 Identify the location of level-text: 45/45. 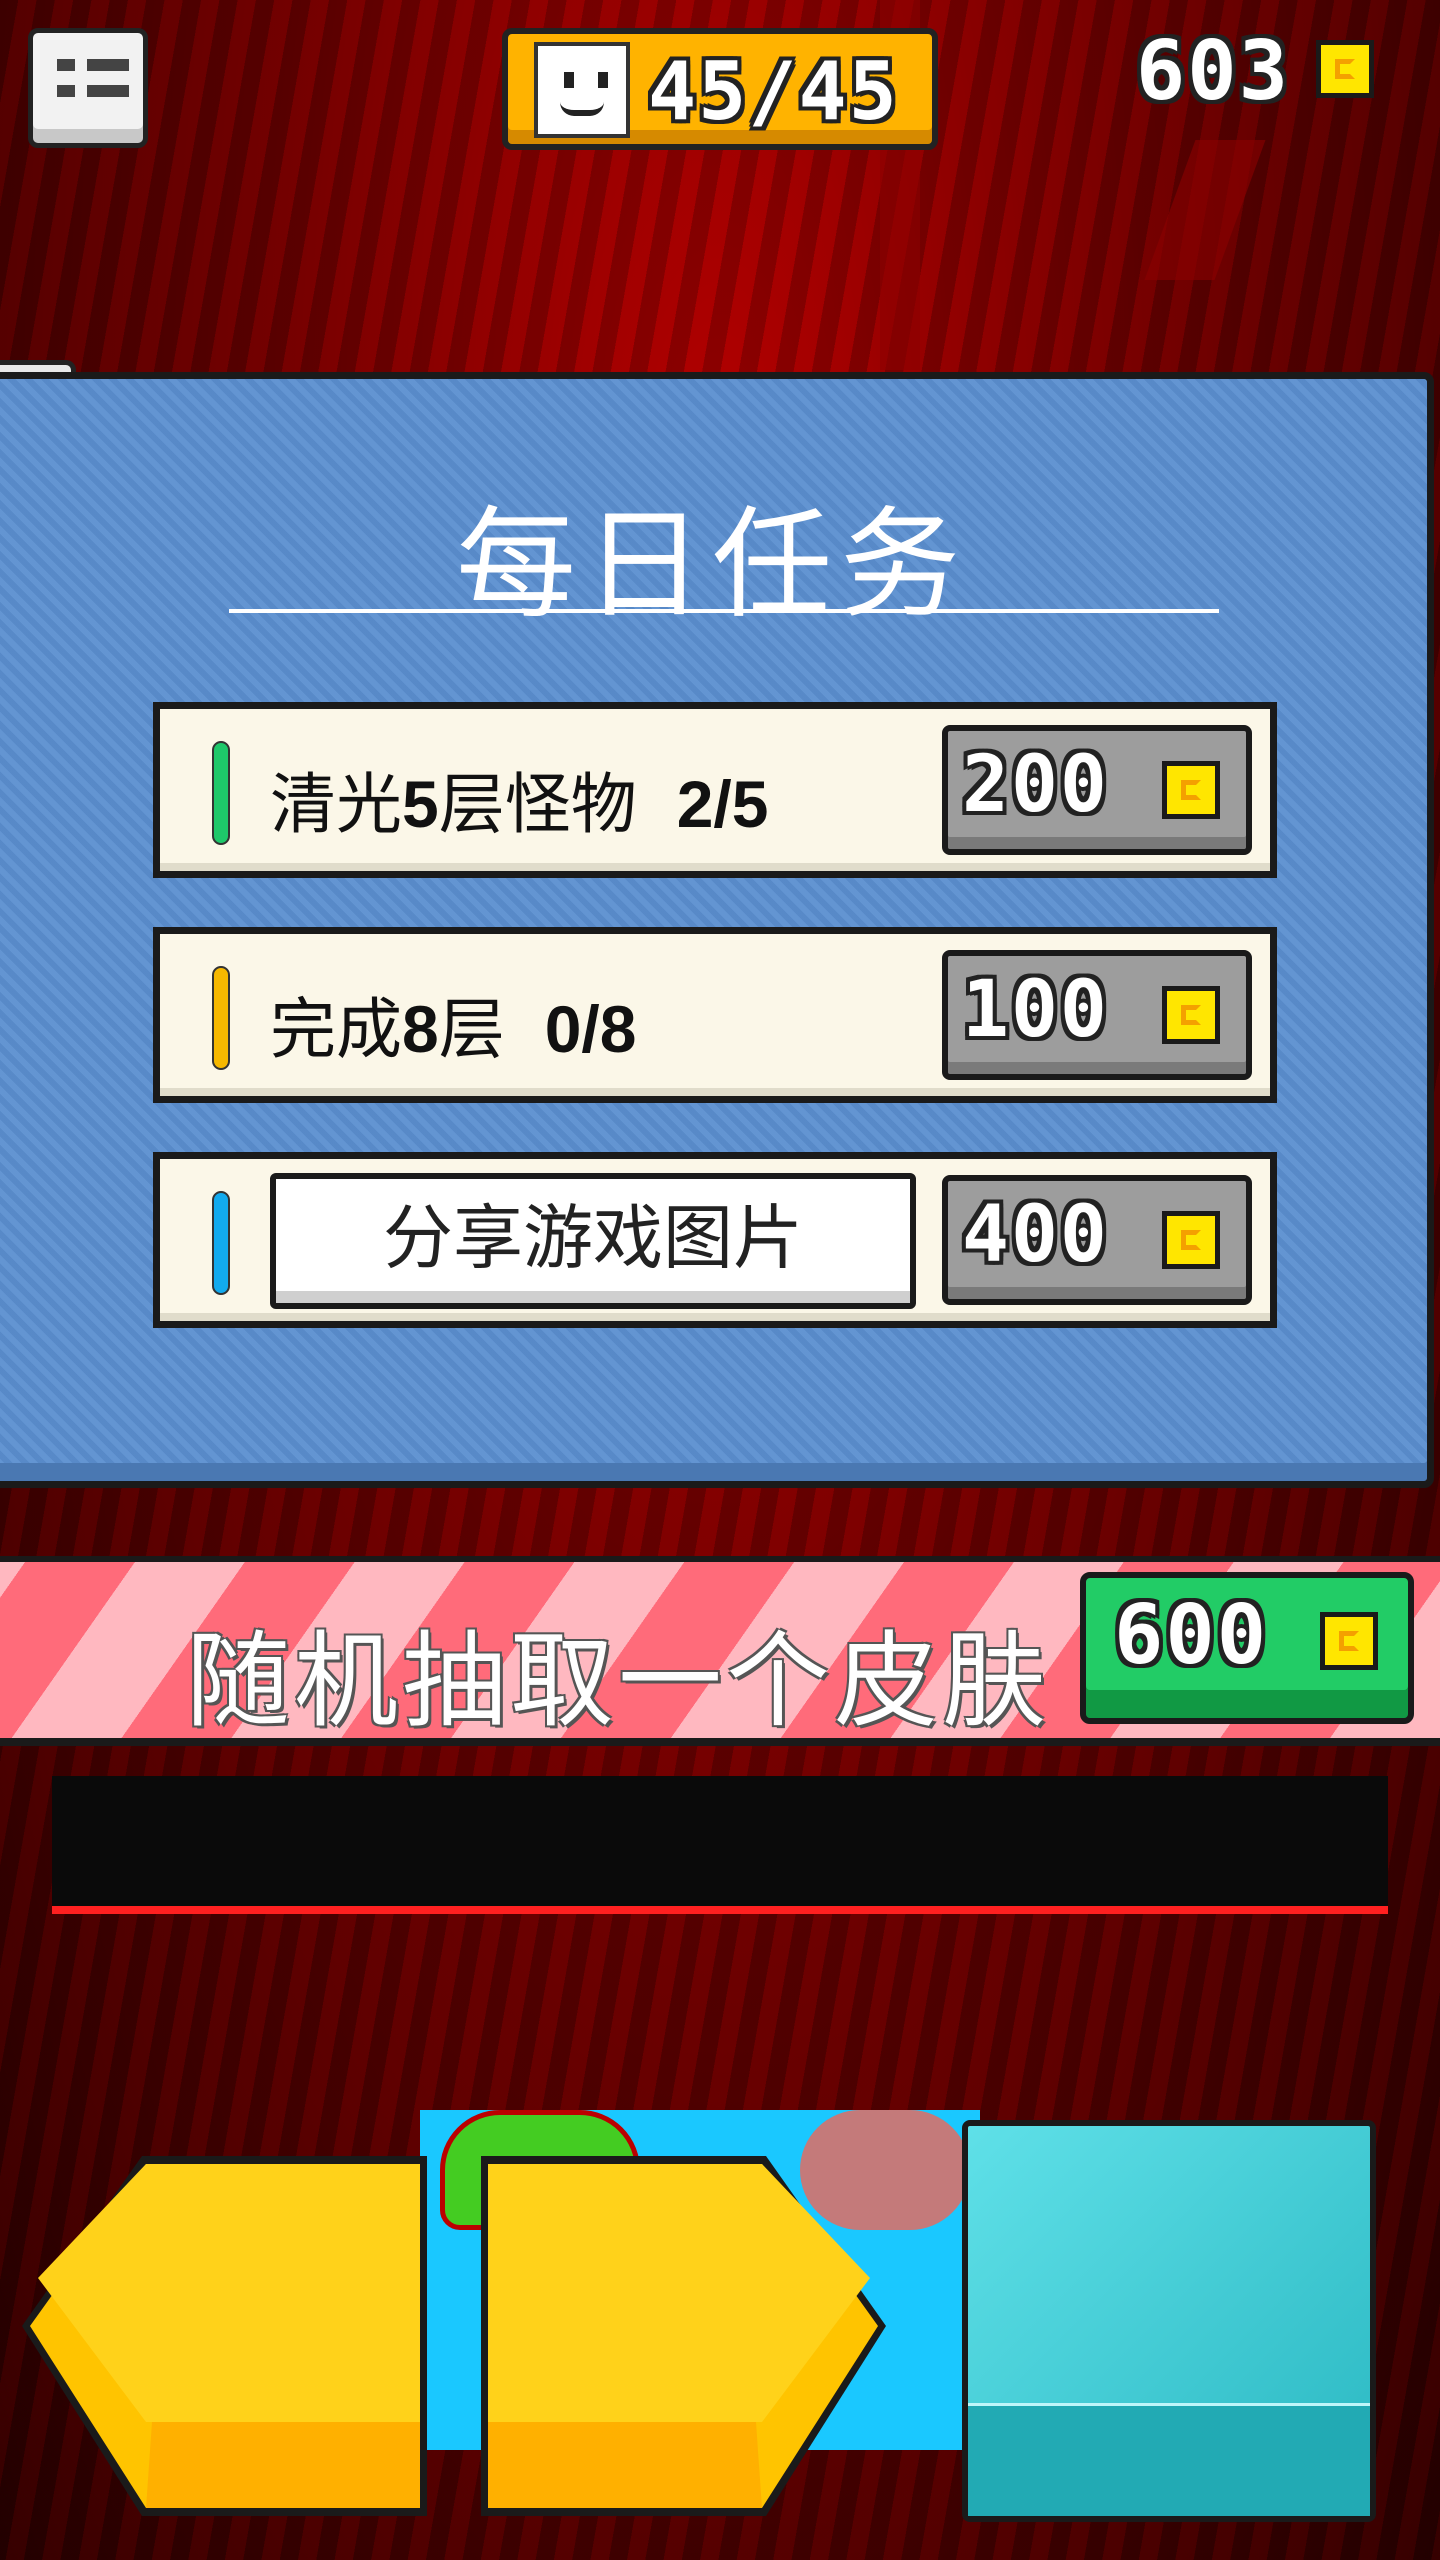
(773, 91).